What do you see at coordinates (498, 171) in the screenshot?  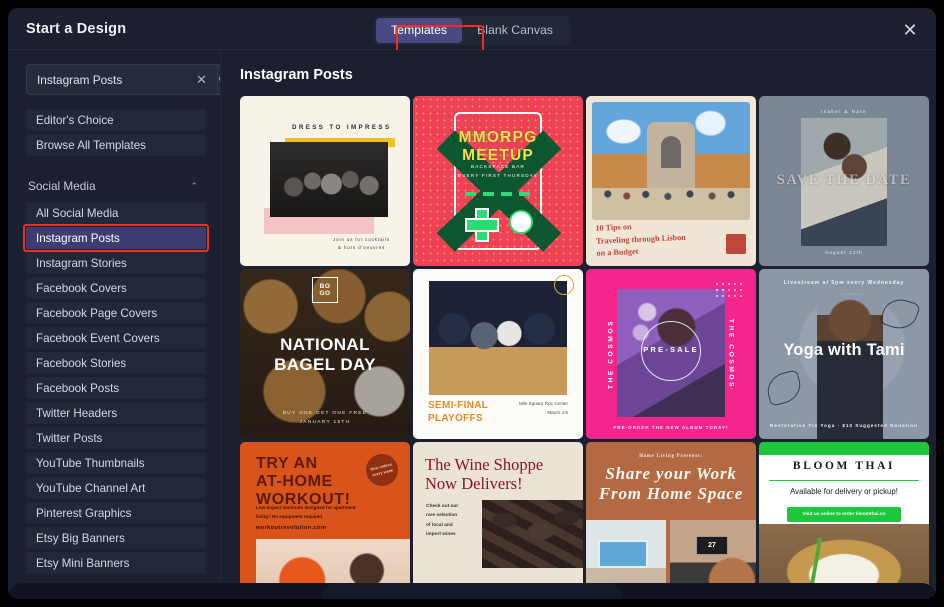 I see `card-subtitle: BACKSPACE BAR EVERY FIRST THURSDAY` at bounding box center [498, 171].